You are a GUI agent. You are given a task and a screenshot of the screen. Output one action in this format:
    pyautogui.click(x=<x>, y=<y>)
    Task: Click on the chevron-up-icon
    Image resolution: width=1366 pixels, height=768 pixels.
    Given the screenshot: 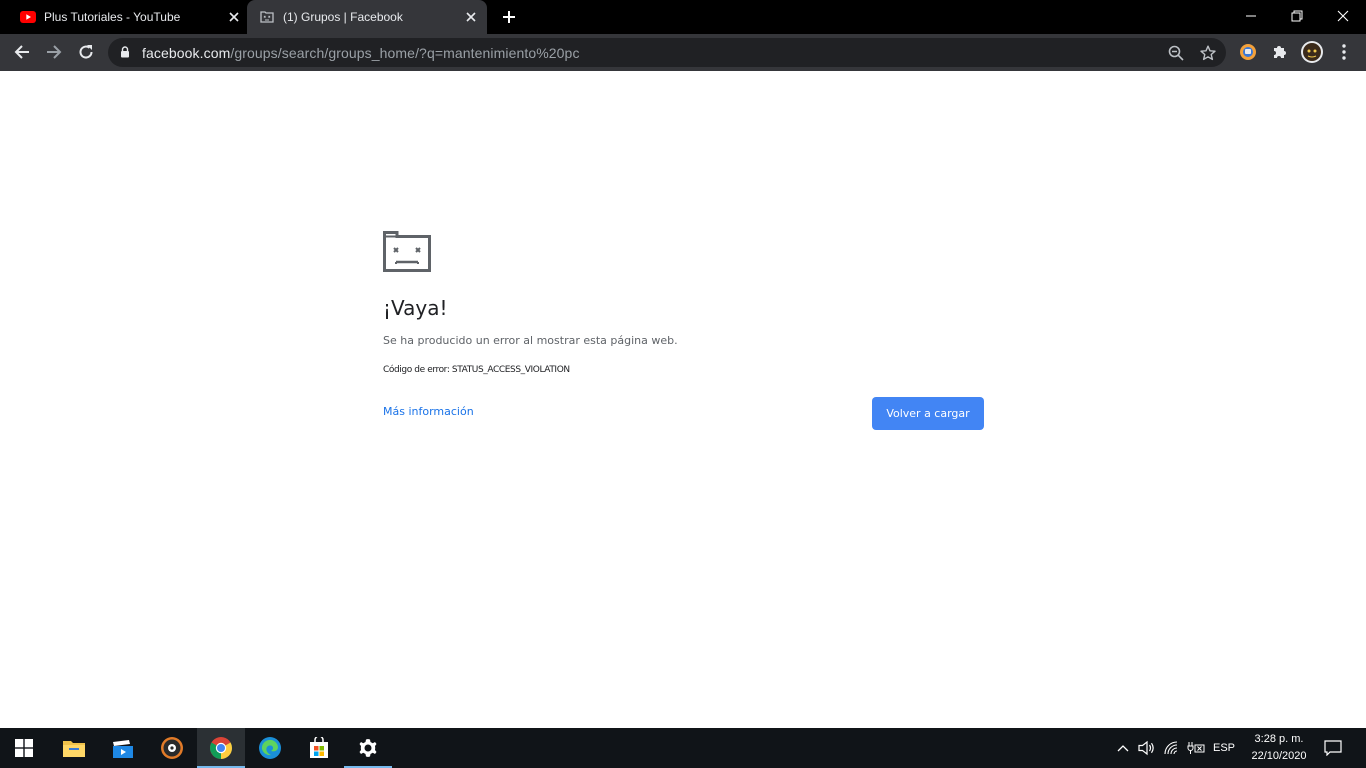 What is the action you would take?
    pyautogui.click(x=1123, y=748)
    